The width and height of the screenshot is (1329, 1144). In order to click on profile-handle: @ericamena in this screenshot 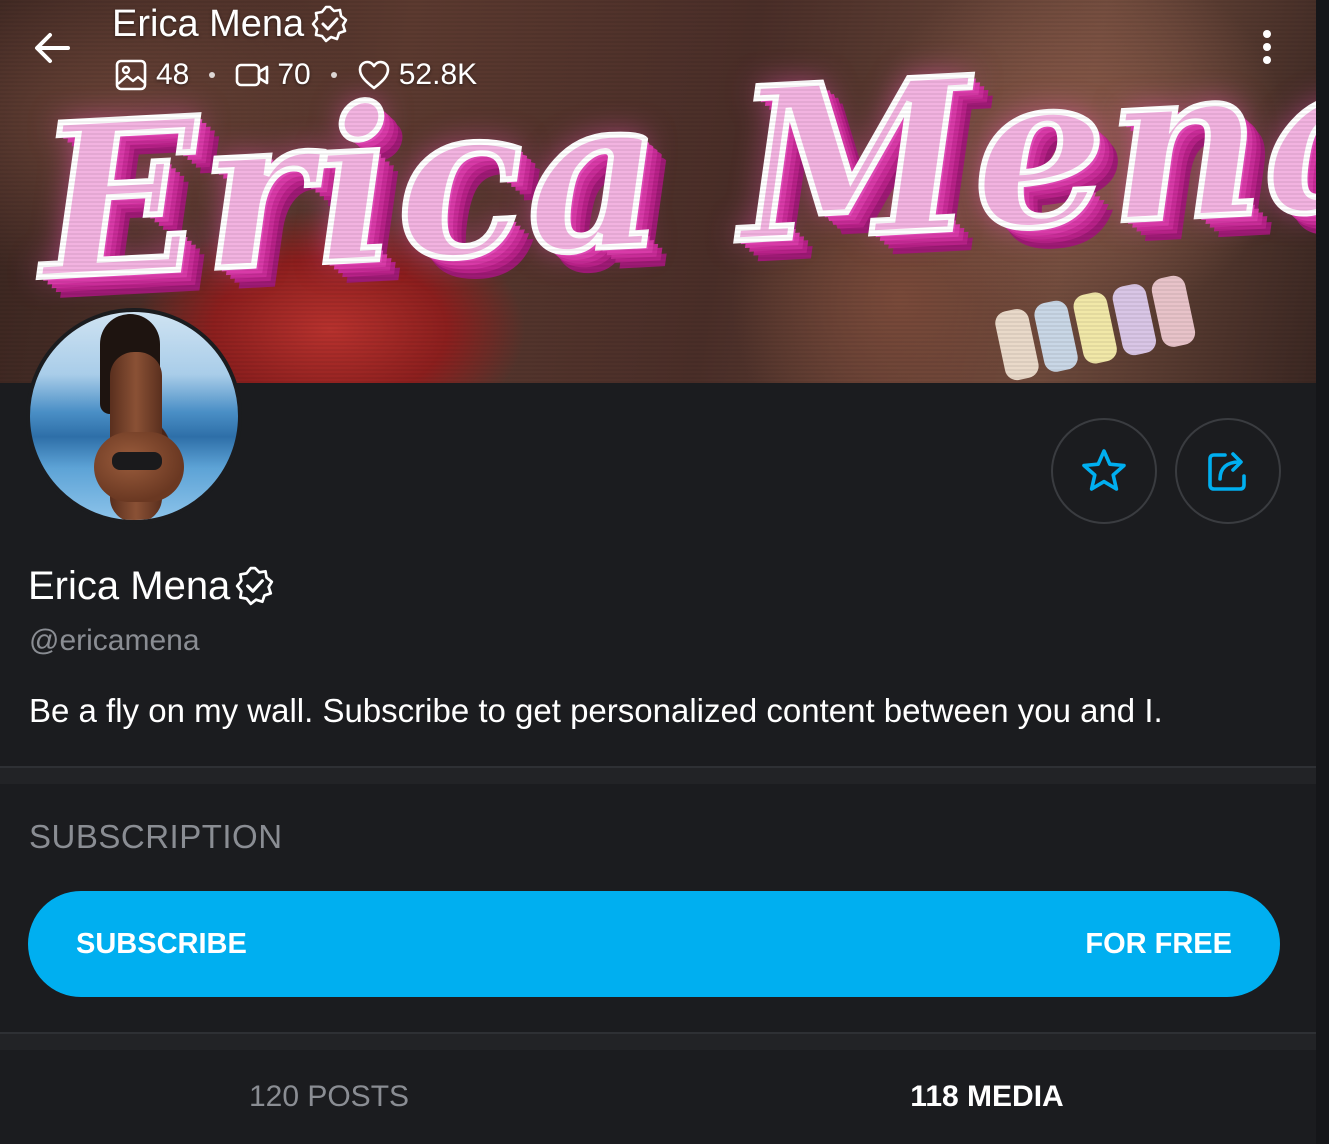, I will do `click(114, 640)`.